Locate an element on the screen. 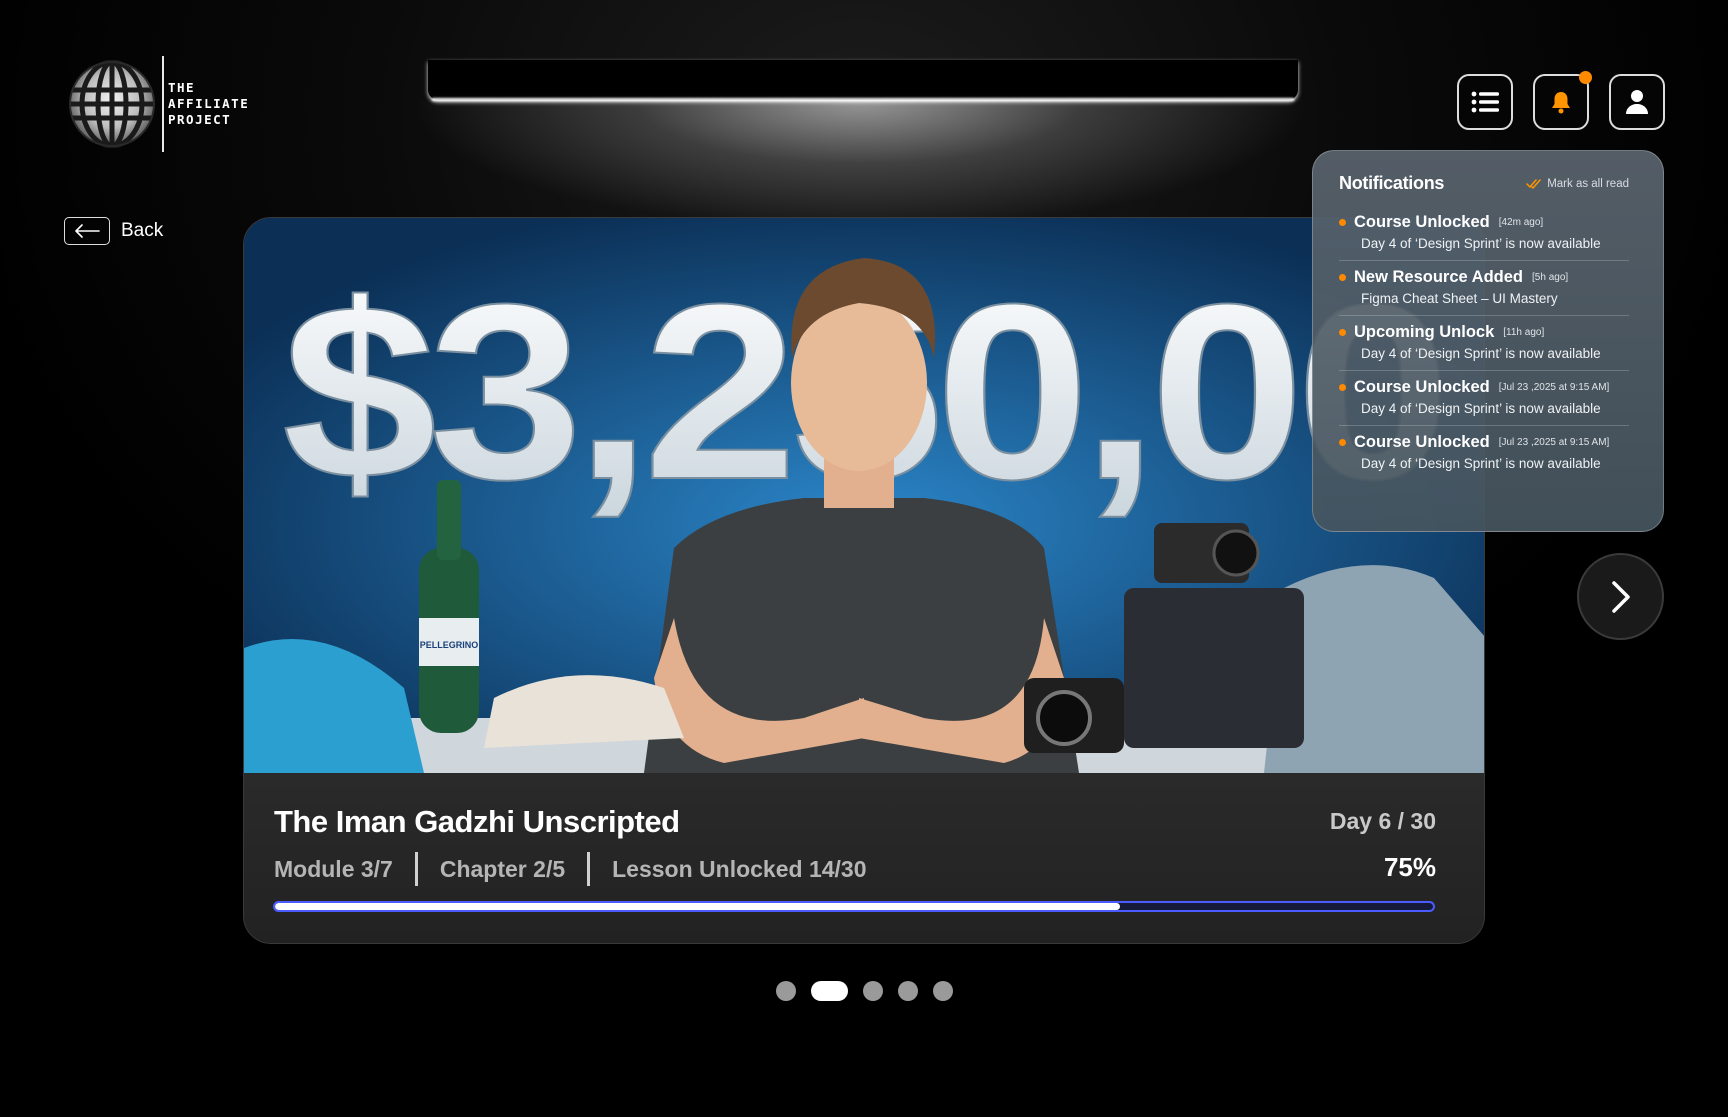  chevron-right-icon is located at coordinates (1620, 596).